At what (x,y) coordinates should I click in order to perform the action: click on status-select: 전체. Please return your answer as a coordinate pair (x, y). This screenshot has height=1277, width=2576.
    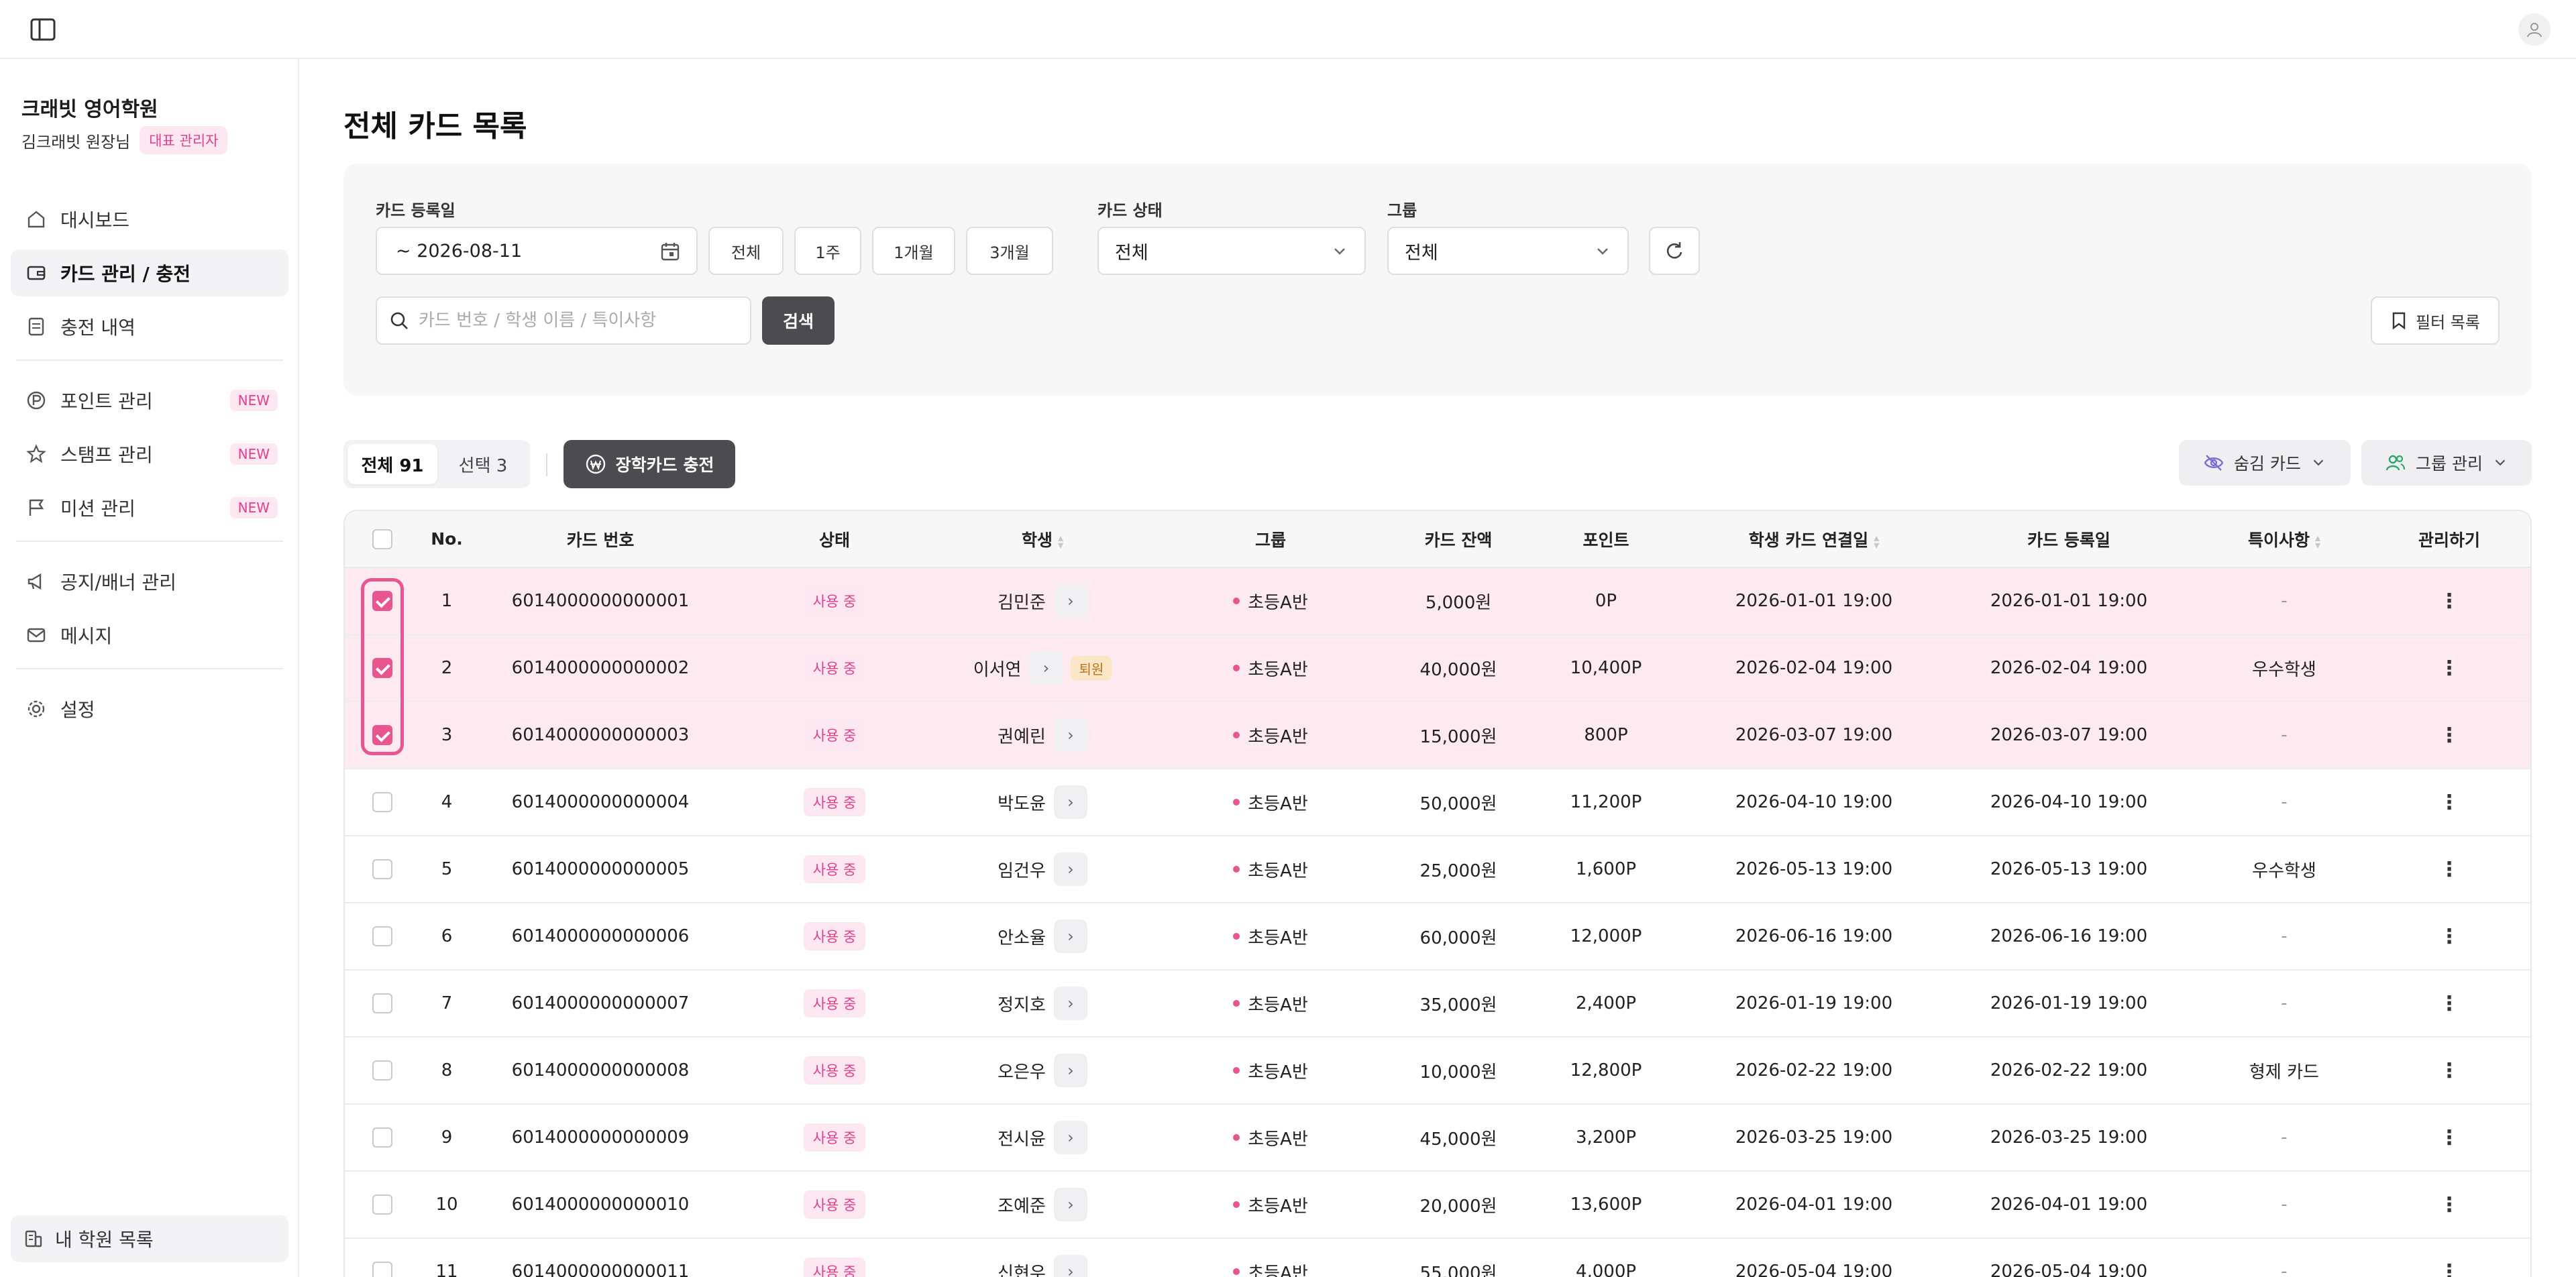
    Looking at the image, I should click on (1231, 251).